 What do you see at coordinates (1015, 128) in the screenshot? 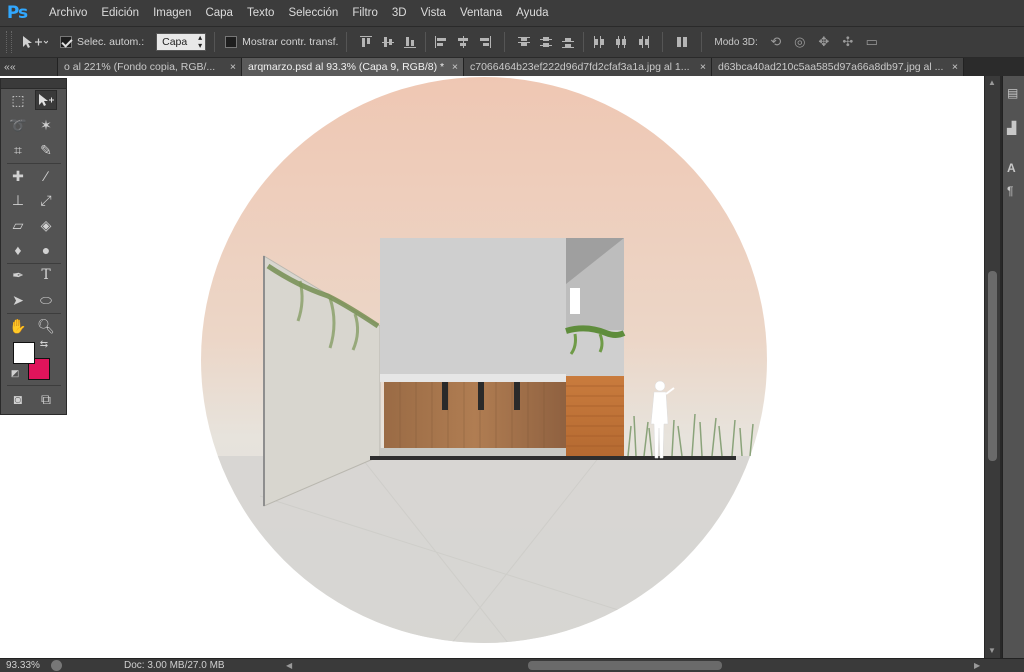
I see `histogram-icon: ▟` at bounding box center [1015, 128].